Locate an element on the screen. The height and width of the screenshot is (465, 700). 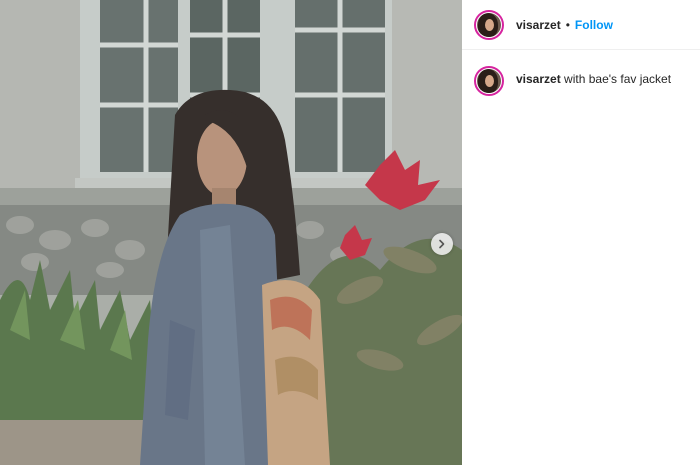
caption-text-block: visarzet with bae's fav jacket is located at coordinates (593, 77).